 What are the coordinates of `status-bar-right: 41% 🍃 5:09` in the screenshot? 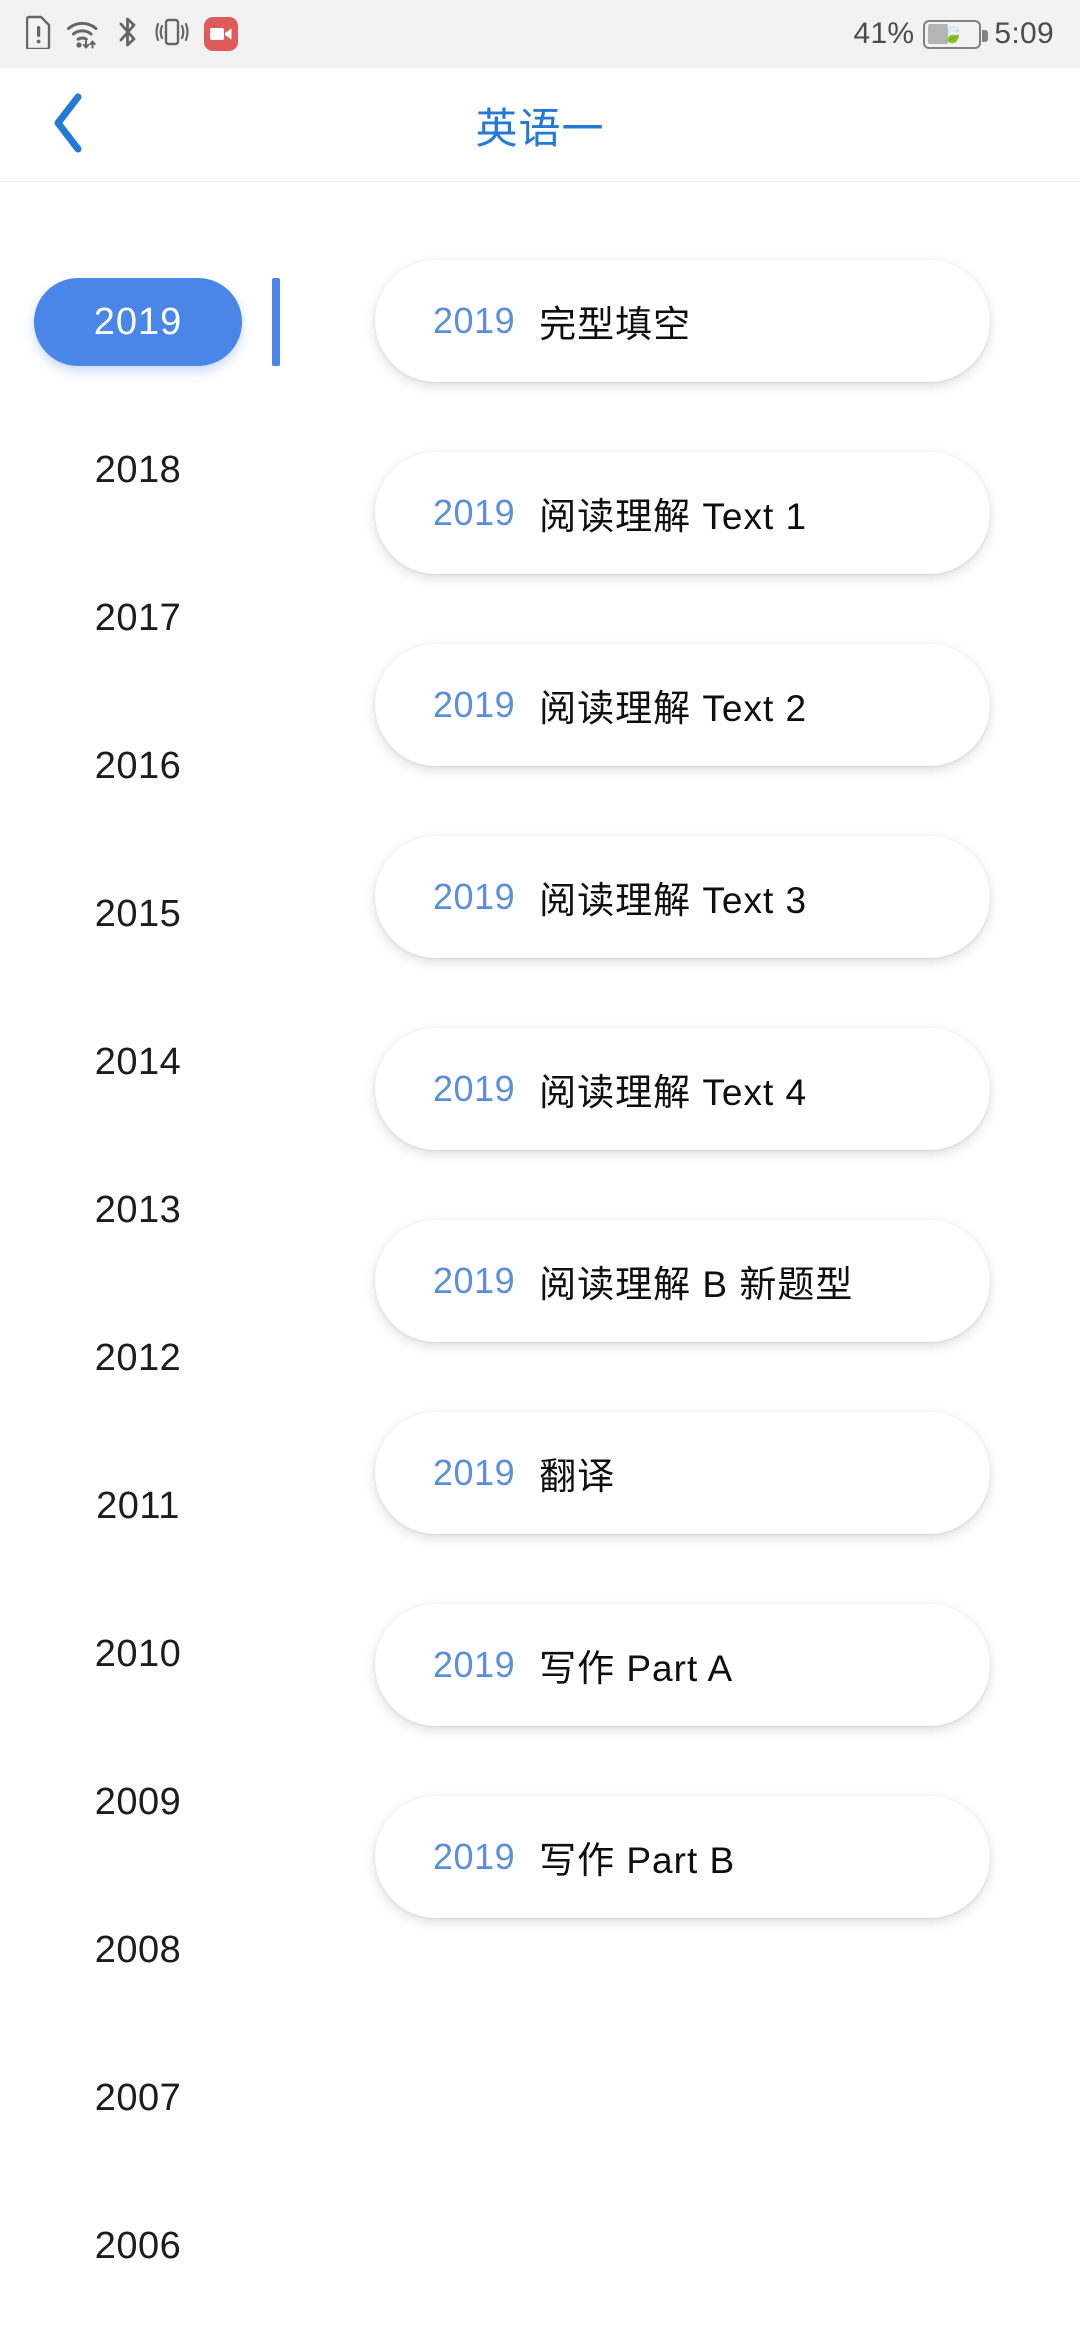 It's located at (953, 34).